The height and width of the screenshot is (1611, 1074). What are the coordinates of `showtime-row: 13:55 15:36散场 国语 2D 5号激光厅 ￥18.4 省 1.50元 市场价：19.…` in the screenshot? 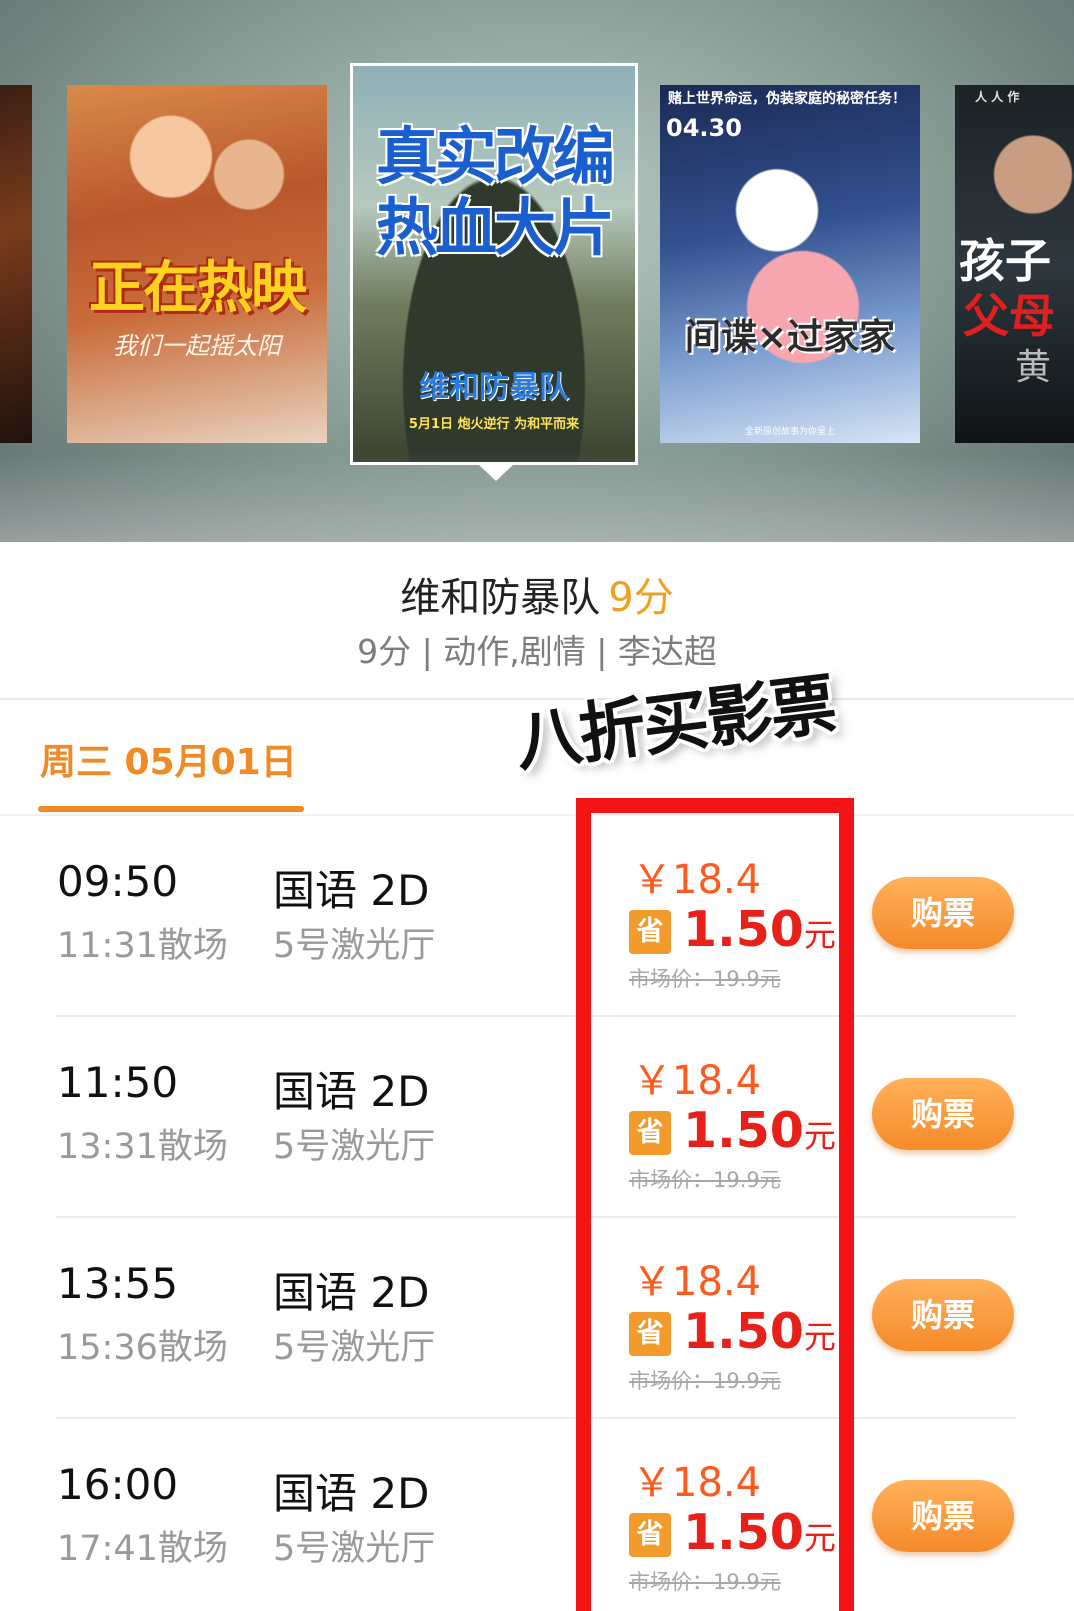 It's located at (537, 1319).